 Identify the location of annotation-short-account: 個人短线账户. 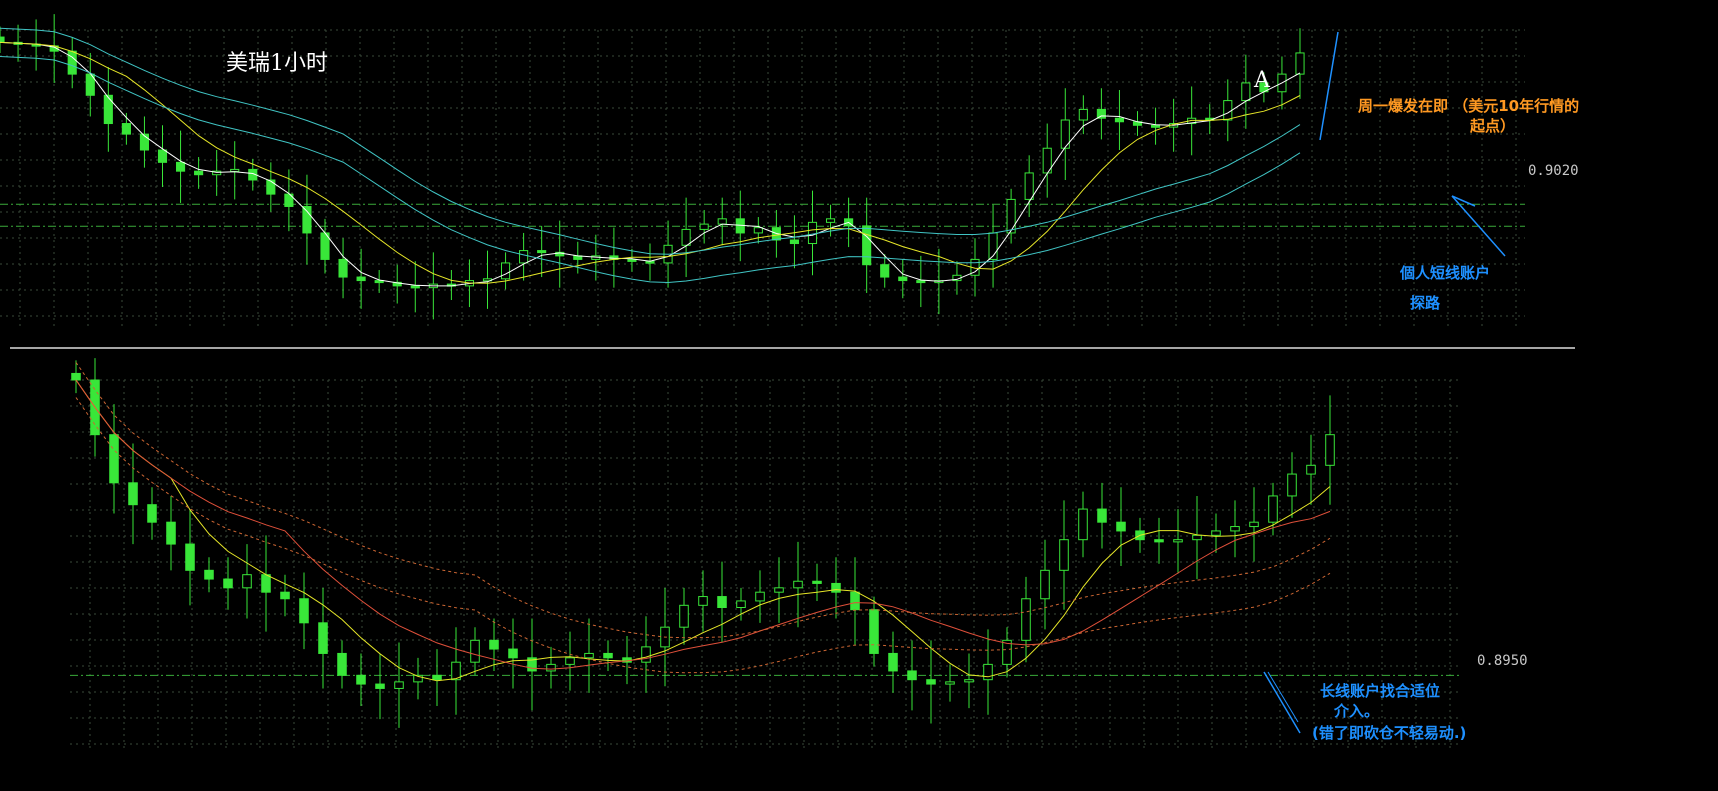
(1445, 273).